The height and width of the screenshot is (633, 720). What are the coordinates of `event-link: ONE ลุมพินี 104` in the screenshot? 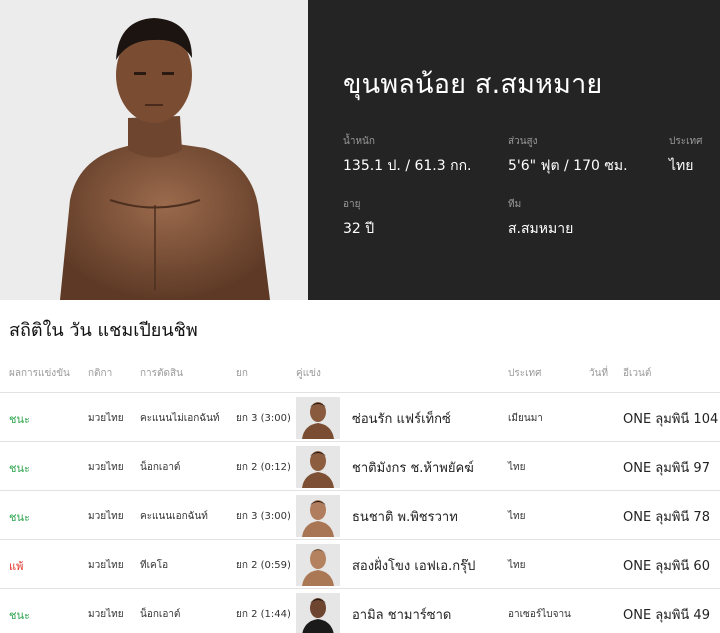 It's located at (670, 418).